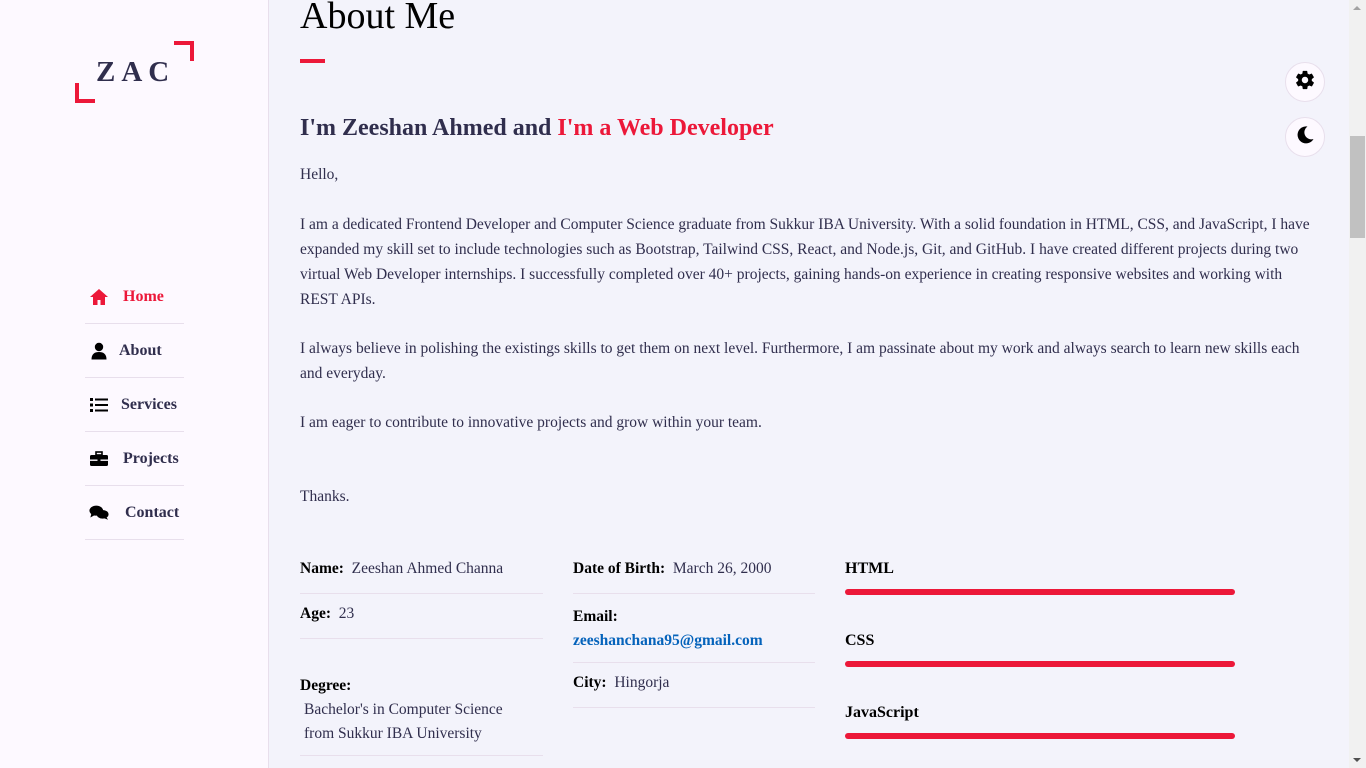 This screenshot has height=768, width=1366. Describe the element at coordinates (1040, 577) in the screenshot. I see `skill-item: HTML` at that location.